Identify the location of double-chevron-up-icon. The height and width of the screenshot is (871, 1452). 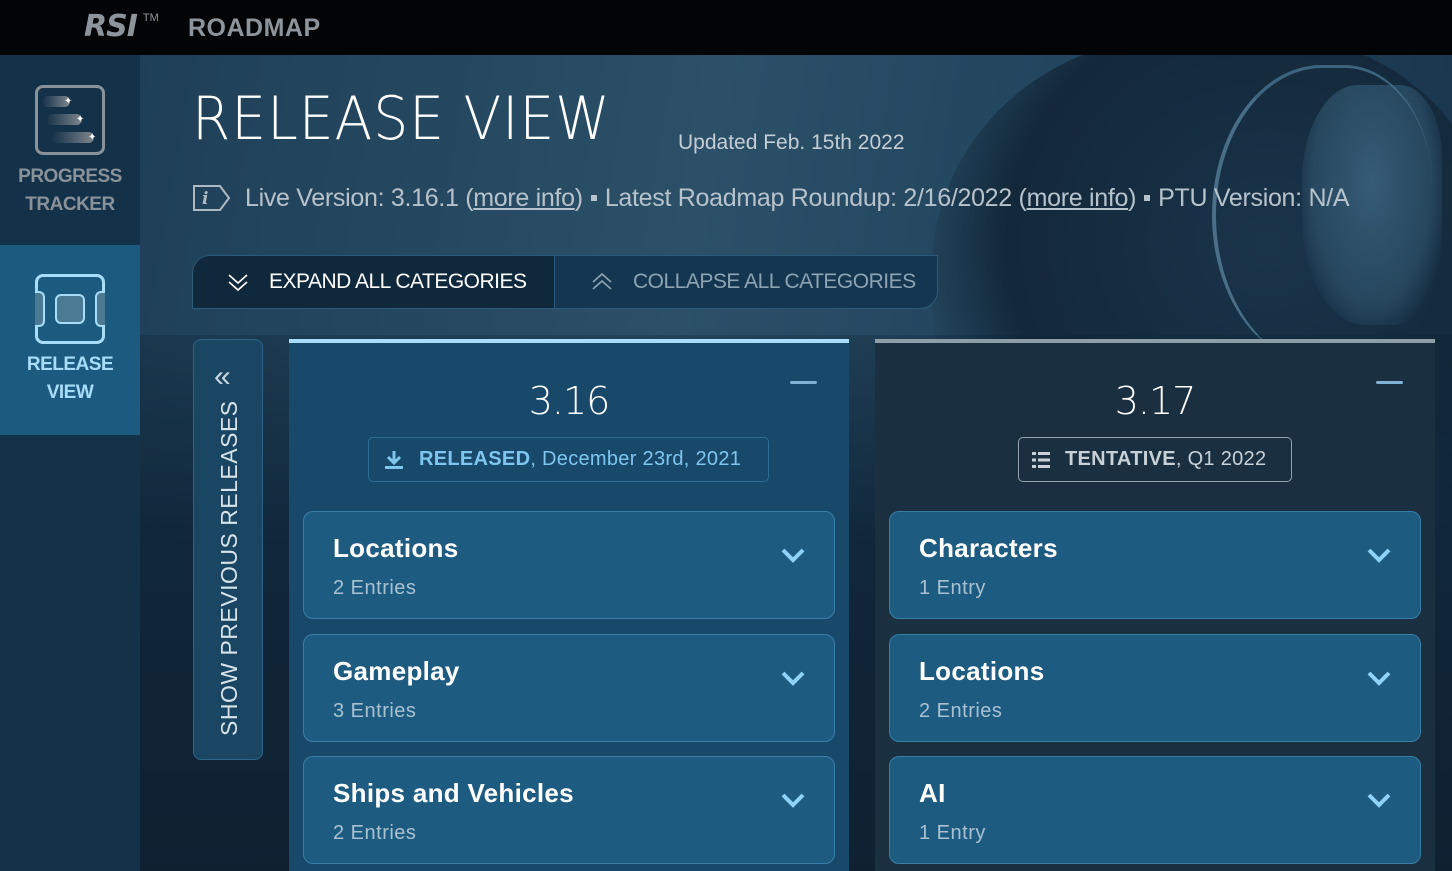
(602, 281).